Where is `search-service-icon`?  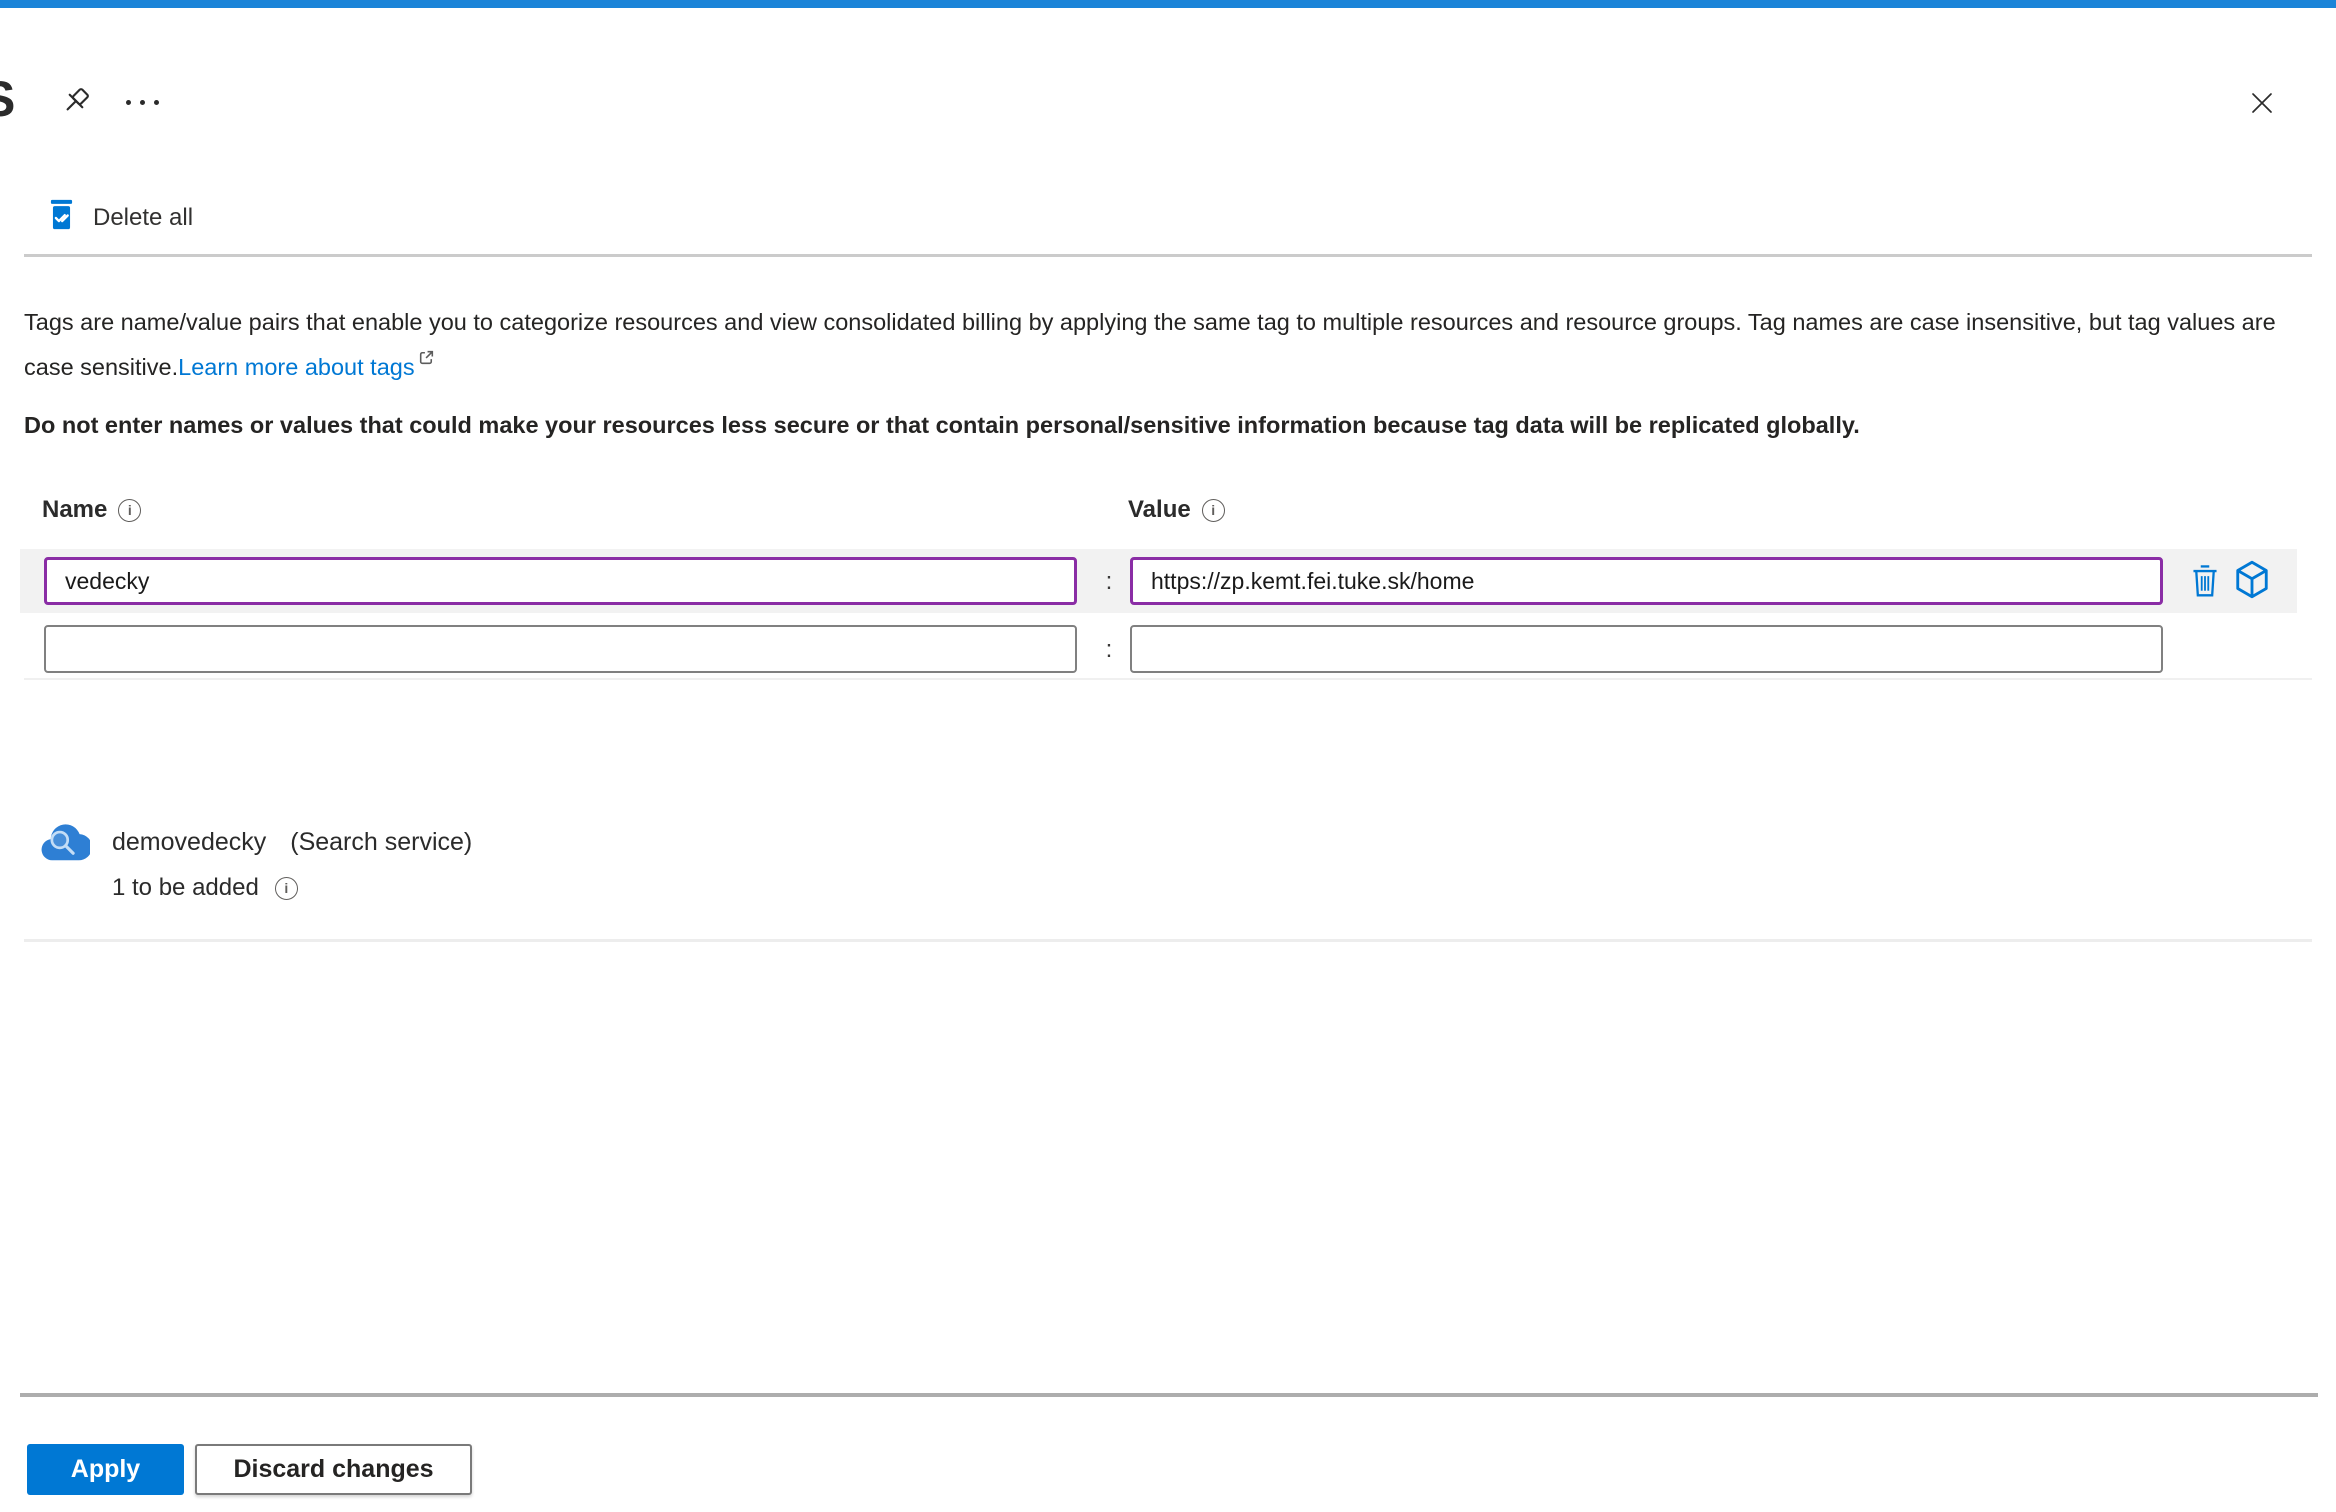
search-service-icon is located at coordinates (66, 843).